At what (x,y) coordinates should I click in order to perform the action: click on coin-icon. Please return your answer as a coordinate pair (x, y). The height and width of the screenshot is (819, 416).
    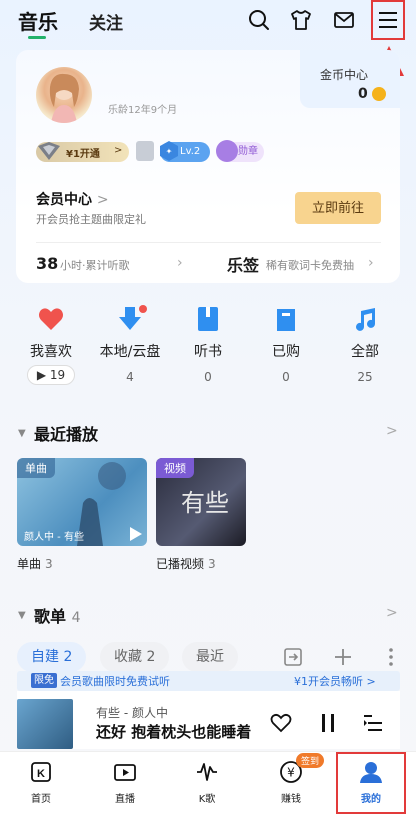
    Looking at the image, I should click on (379, 94).